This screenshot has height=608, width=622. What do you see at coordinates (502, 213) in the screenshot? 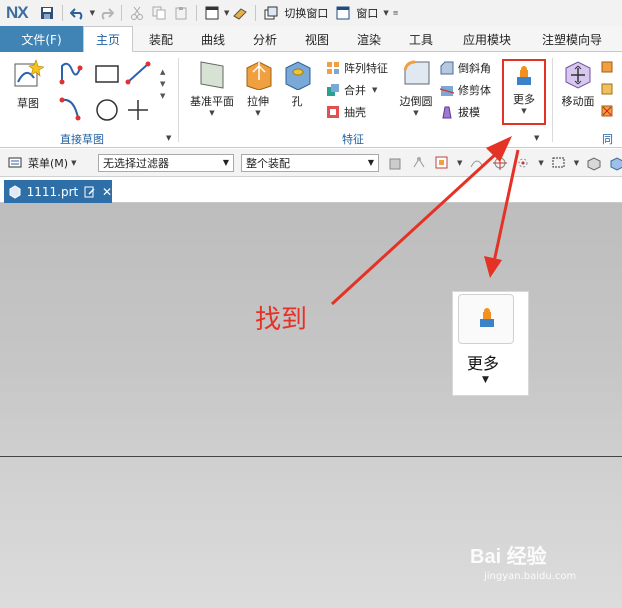
I see `arrow-to-callout` at bounding box center [502, 213].